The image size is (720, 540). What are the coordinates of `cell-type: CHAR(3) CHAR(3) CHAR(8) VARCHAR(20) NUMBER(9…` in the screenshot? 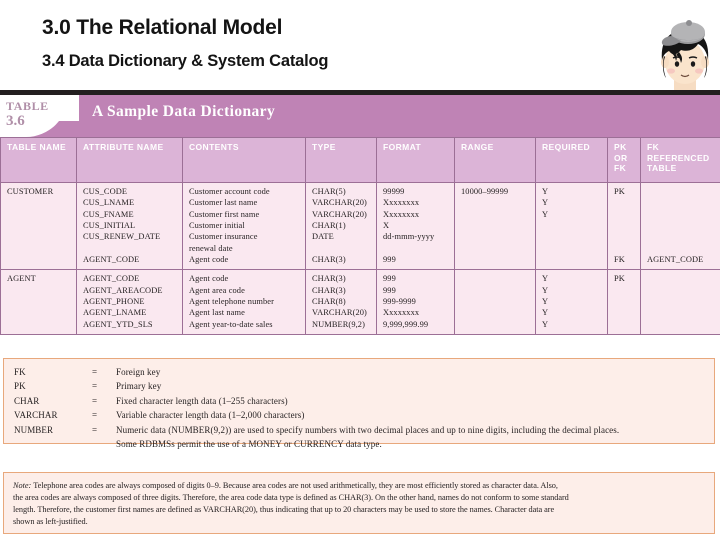 It's located at (341, 302).